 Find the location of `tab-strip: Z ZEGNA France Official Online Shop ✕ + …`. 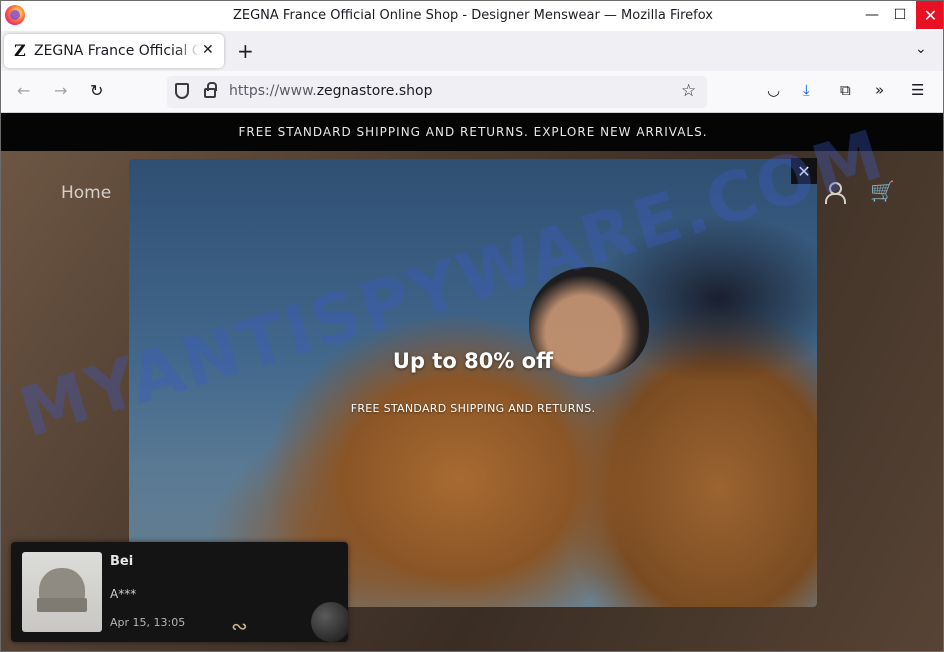

tab-strip: Z ZEGNA France Official Online Shop ✕ + … is located at coordinates (472, 51).